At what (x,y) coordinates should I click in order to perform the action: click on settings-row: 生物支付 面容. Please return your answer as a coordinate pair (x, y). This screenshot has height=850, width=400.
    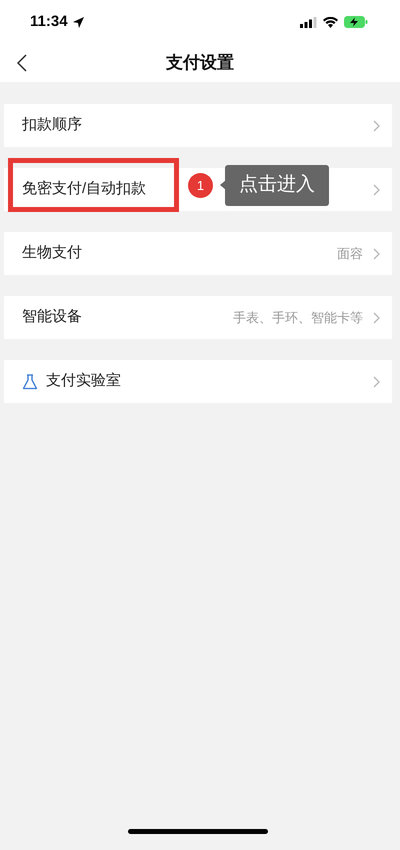
    Looking at the image, I should click on (198, 253).